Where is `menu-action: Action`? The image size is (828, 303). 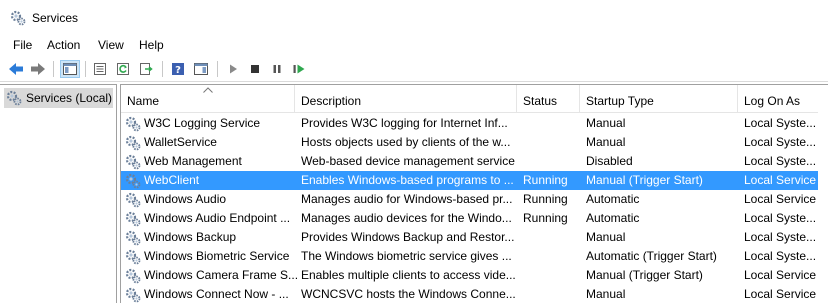
menu-action: Action is located at coordinates (63, 45).